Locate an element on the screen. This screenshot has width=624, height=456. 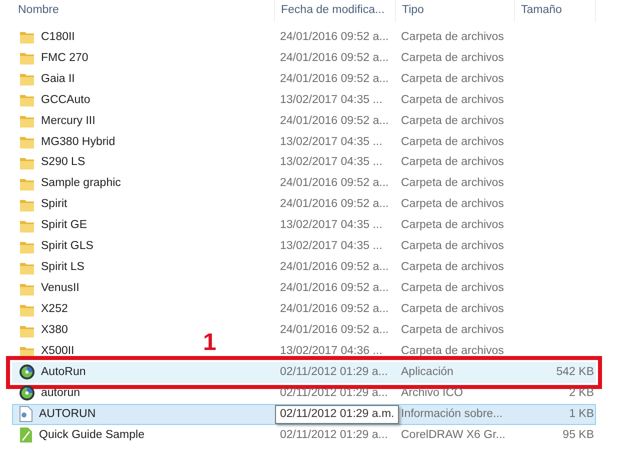
type-cell-text: Archivo ICO is located at coordinates (432, 393).